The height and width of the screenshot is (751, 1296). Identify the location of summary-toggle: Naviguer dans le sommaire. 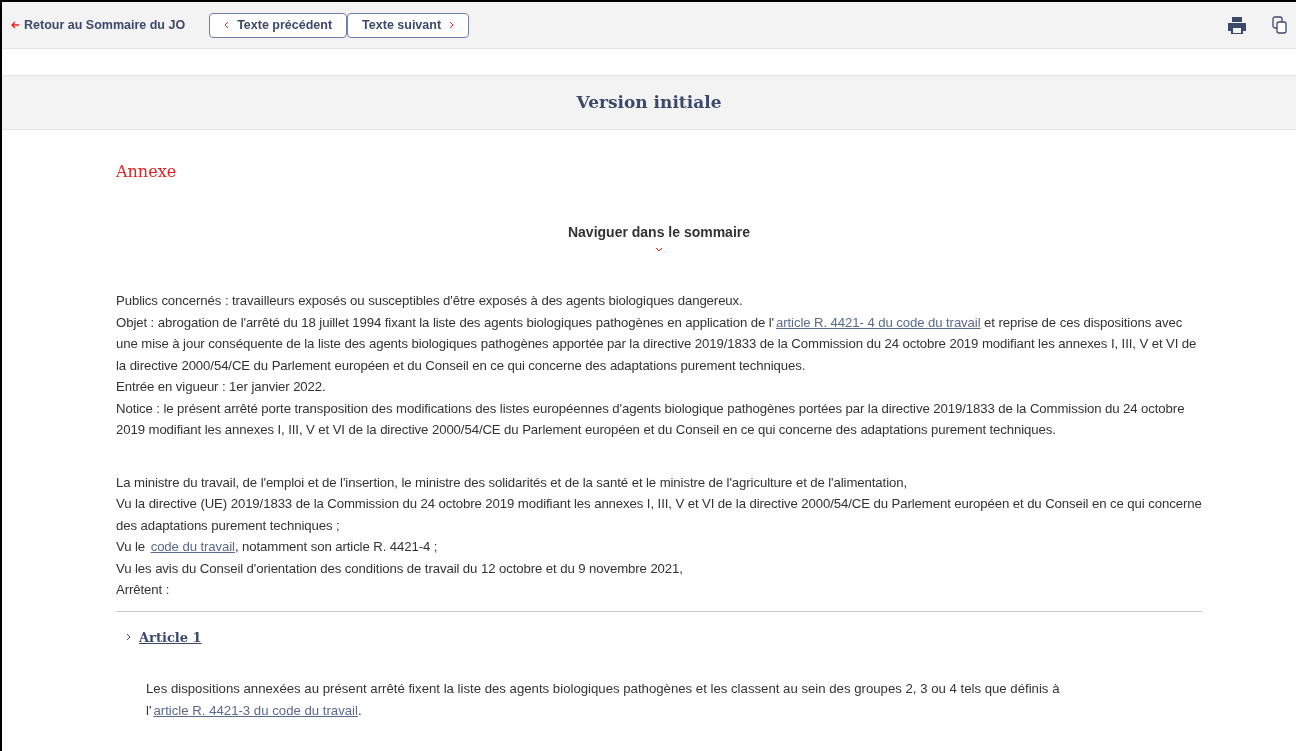
(659, 232).